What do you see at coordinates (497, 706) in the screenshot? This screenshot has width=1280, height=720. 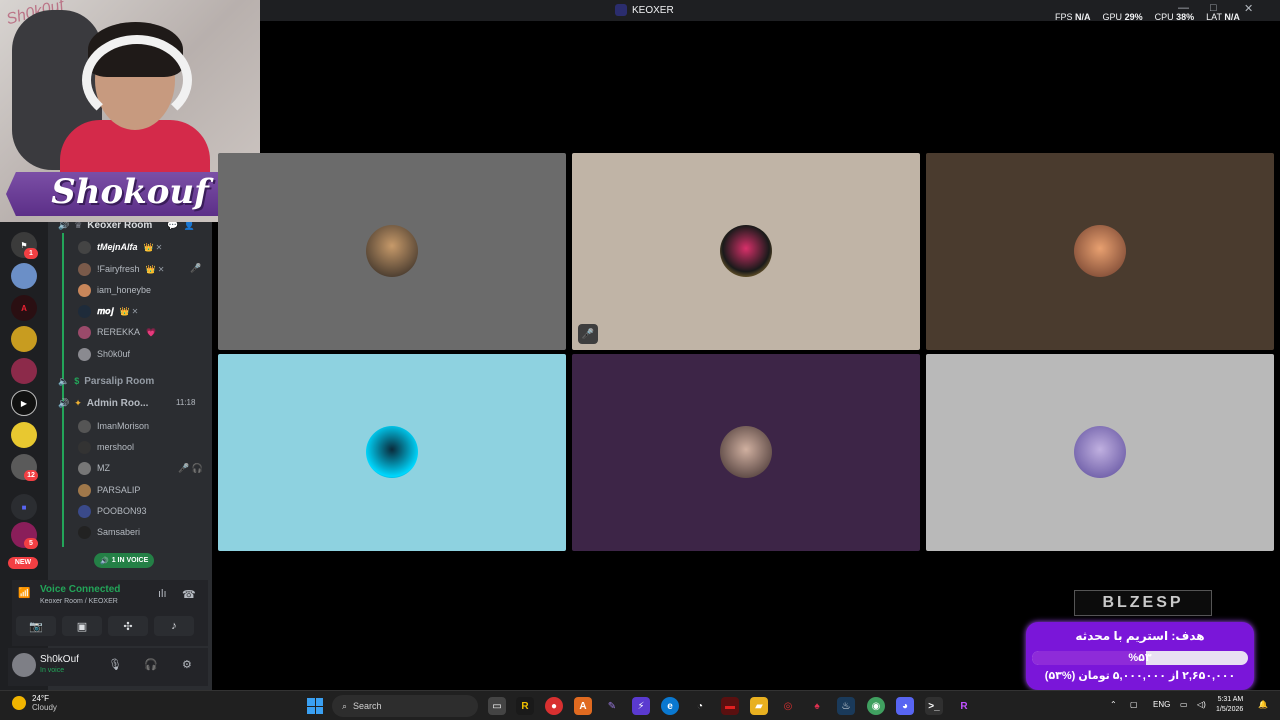 I see `task-view-icon: ▭` at bounding box center [497, 706].